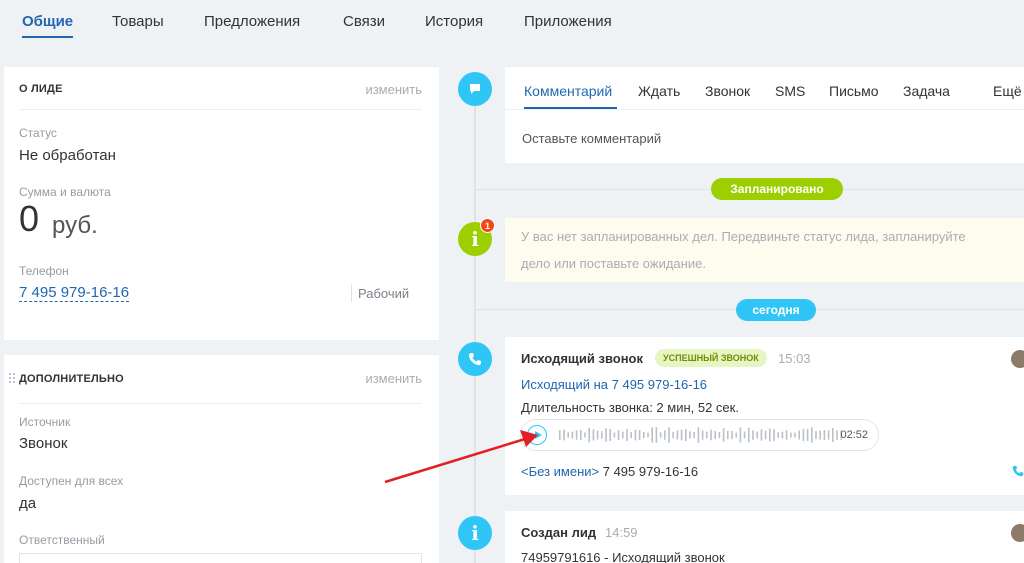 The width and height of the screenshot is (1024, 563). What do you see at coordinates (704, 435) in the screenshot?
I see `waveform` at bounding box center [704, 435].